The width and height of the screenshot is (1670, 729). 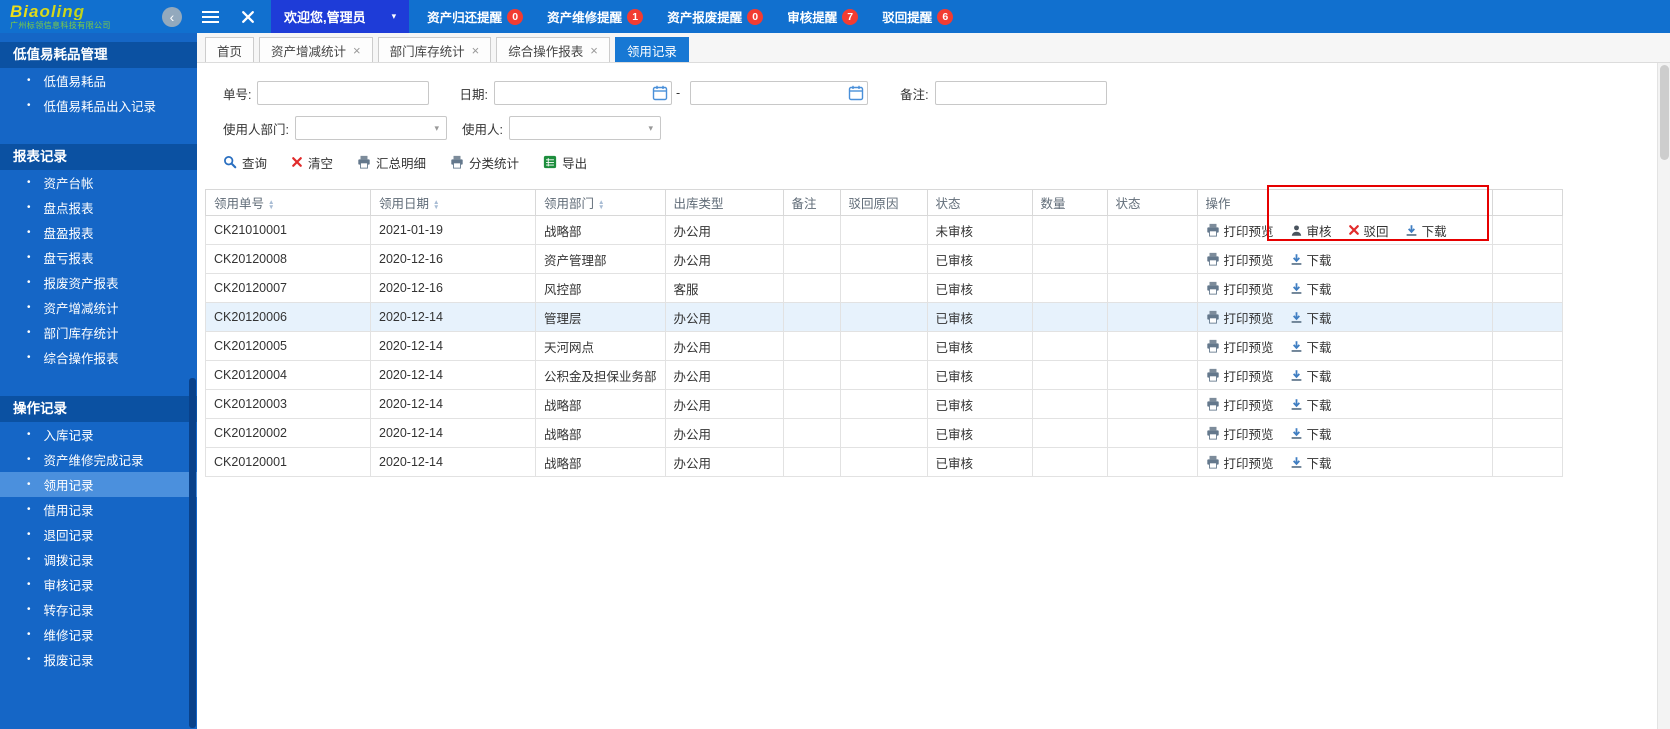 I want to click on sidebar-item: • 资产维修完成记录, so click(x=98, y=459).